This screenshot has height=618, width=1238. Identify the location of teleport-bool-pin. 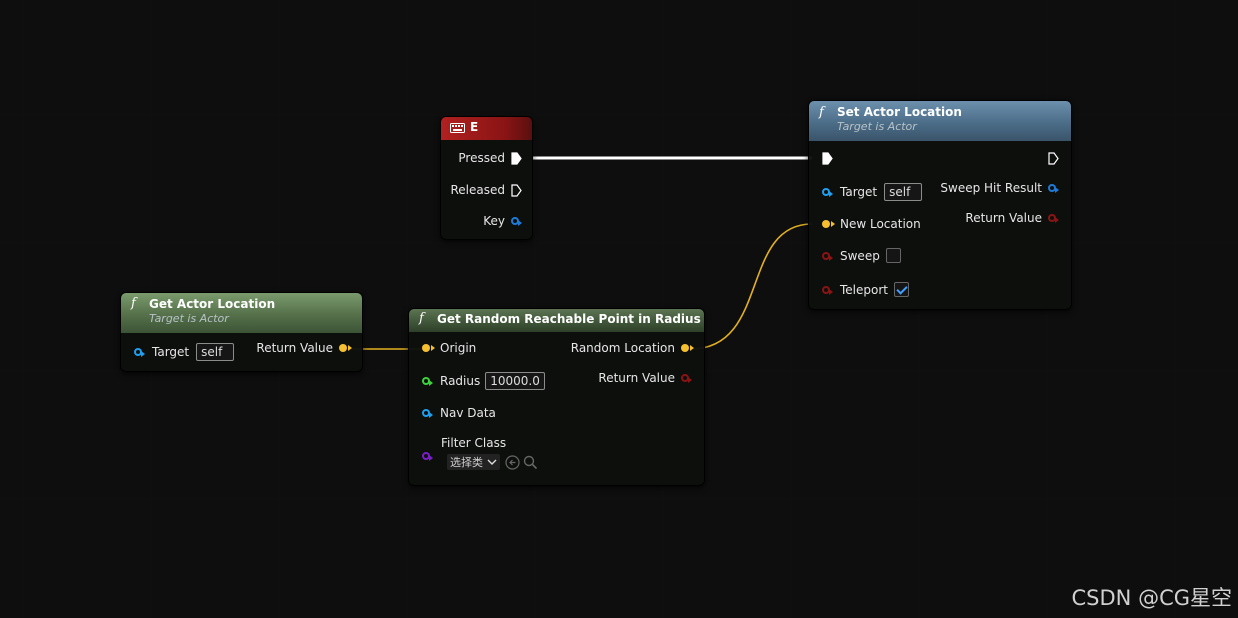
(827, 290).